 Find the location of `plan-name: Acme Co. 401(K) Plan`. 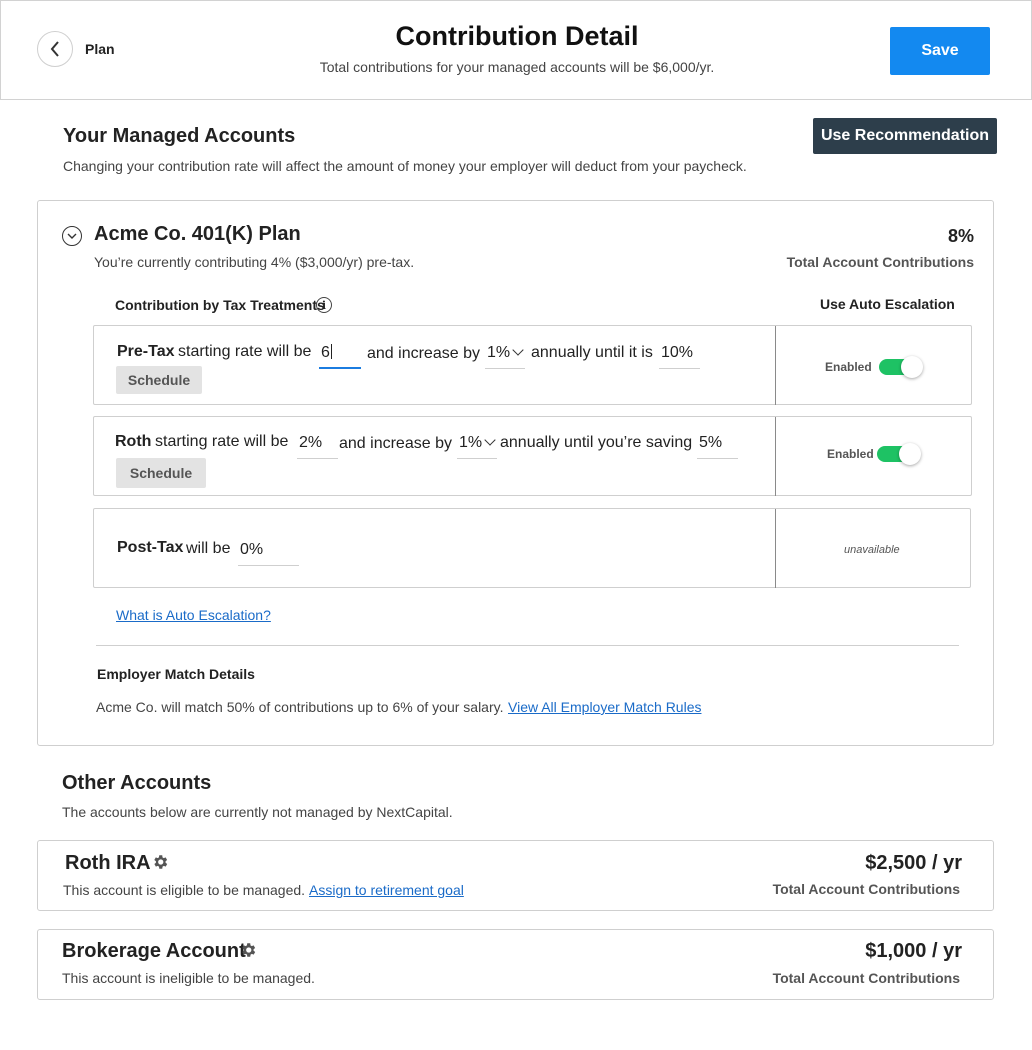

plan-name: Acme Co. 401(K) Plan is located at coordinates (197, 234).